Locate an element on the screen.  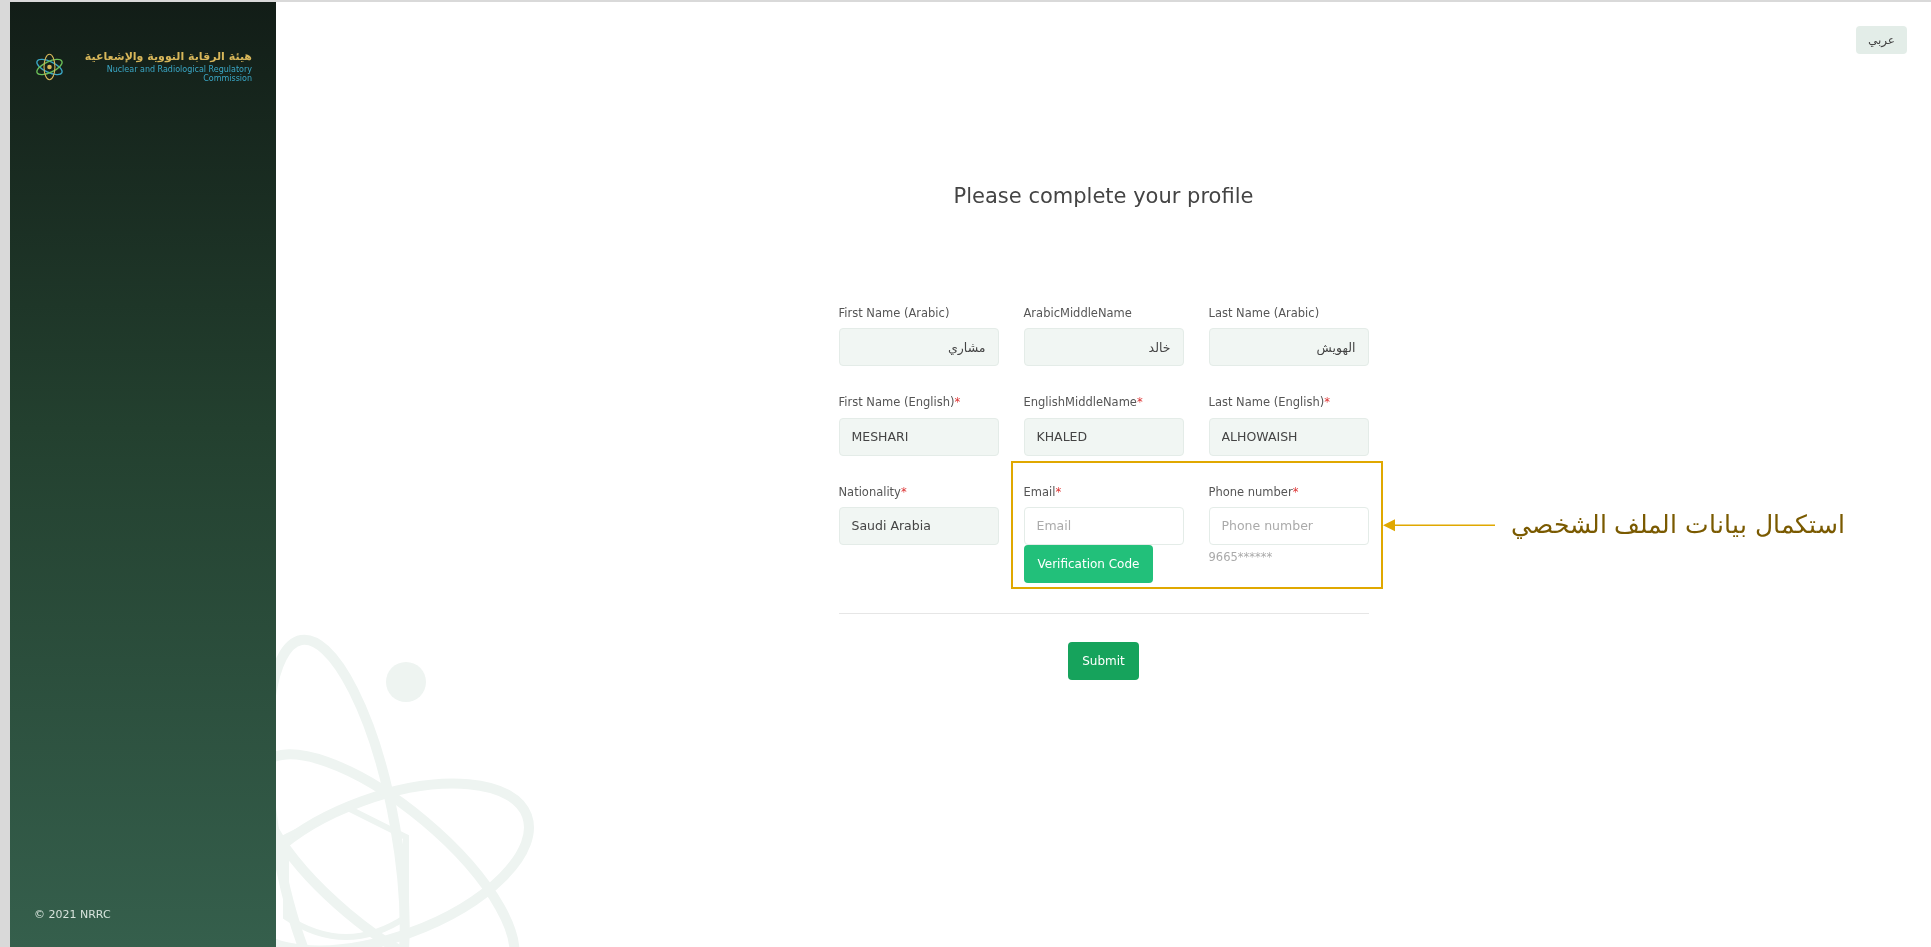
field-label: Last Name (English)* is located at coordinates (1269, 403).